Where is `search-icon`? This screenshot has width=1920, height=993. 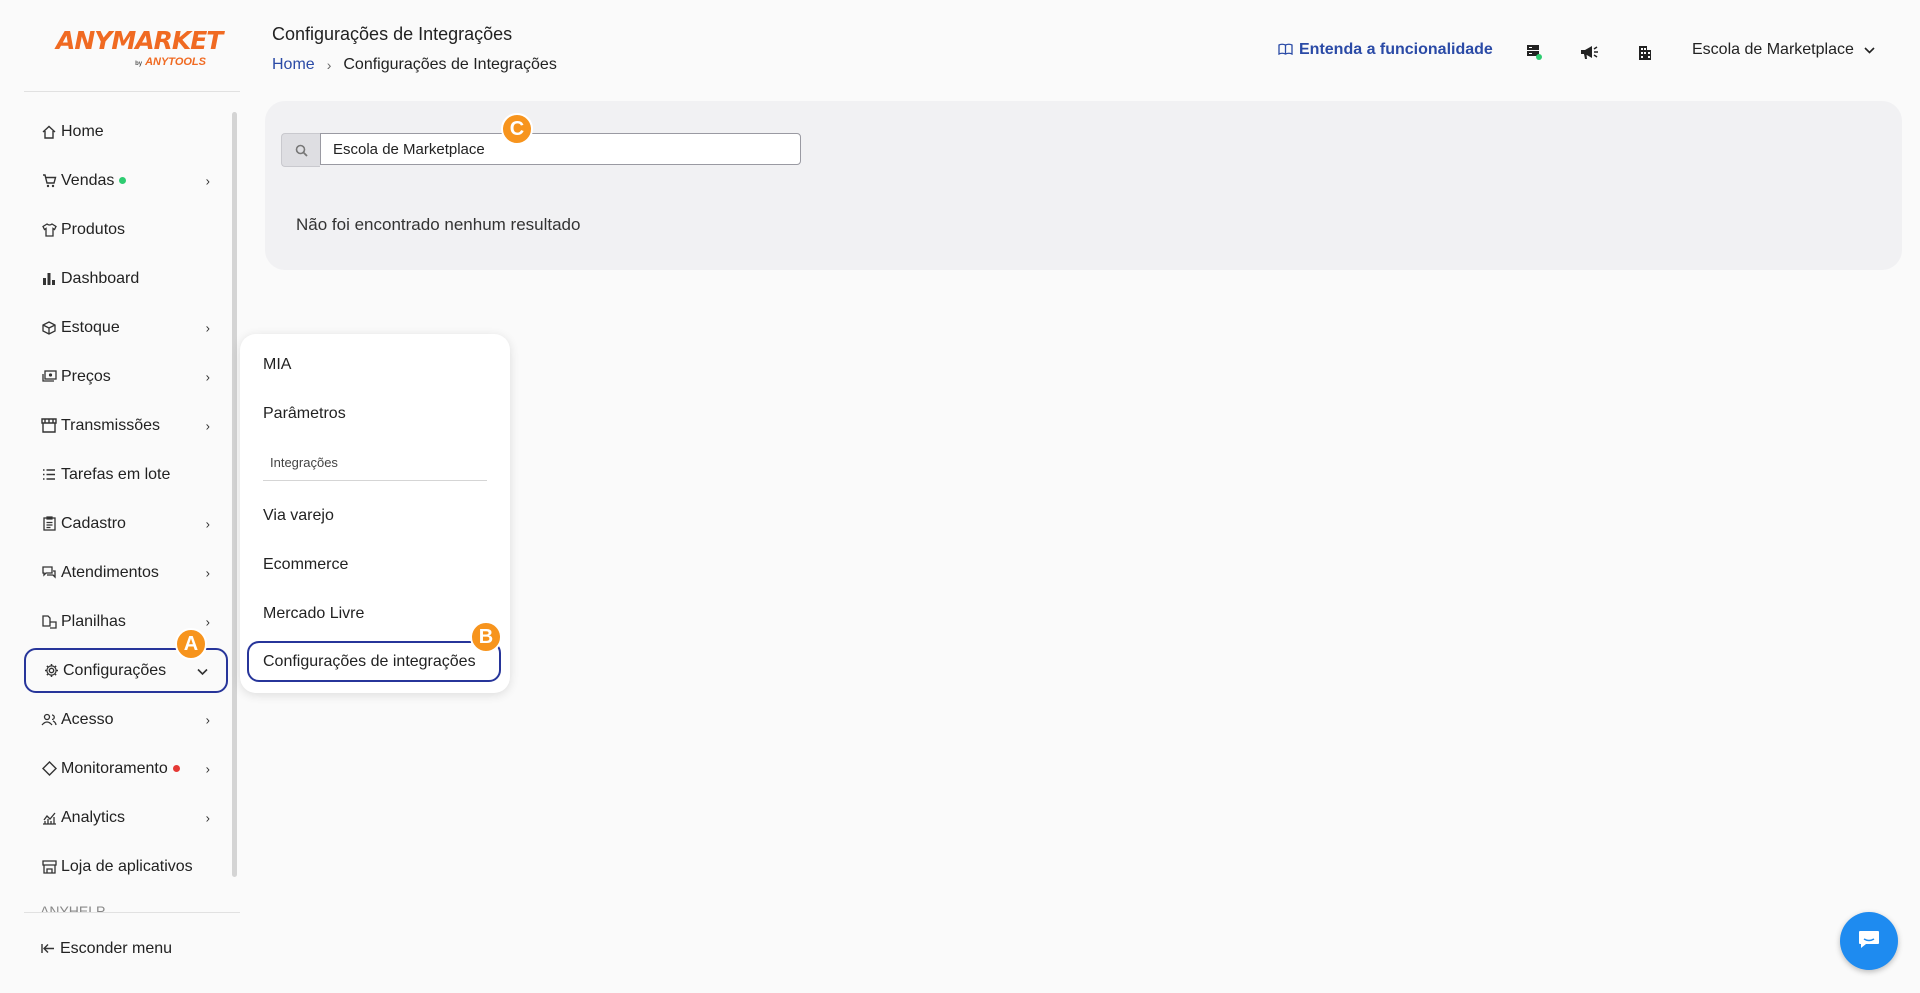
search-icon is located at coordinates (300, 150).